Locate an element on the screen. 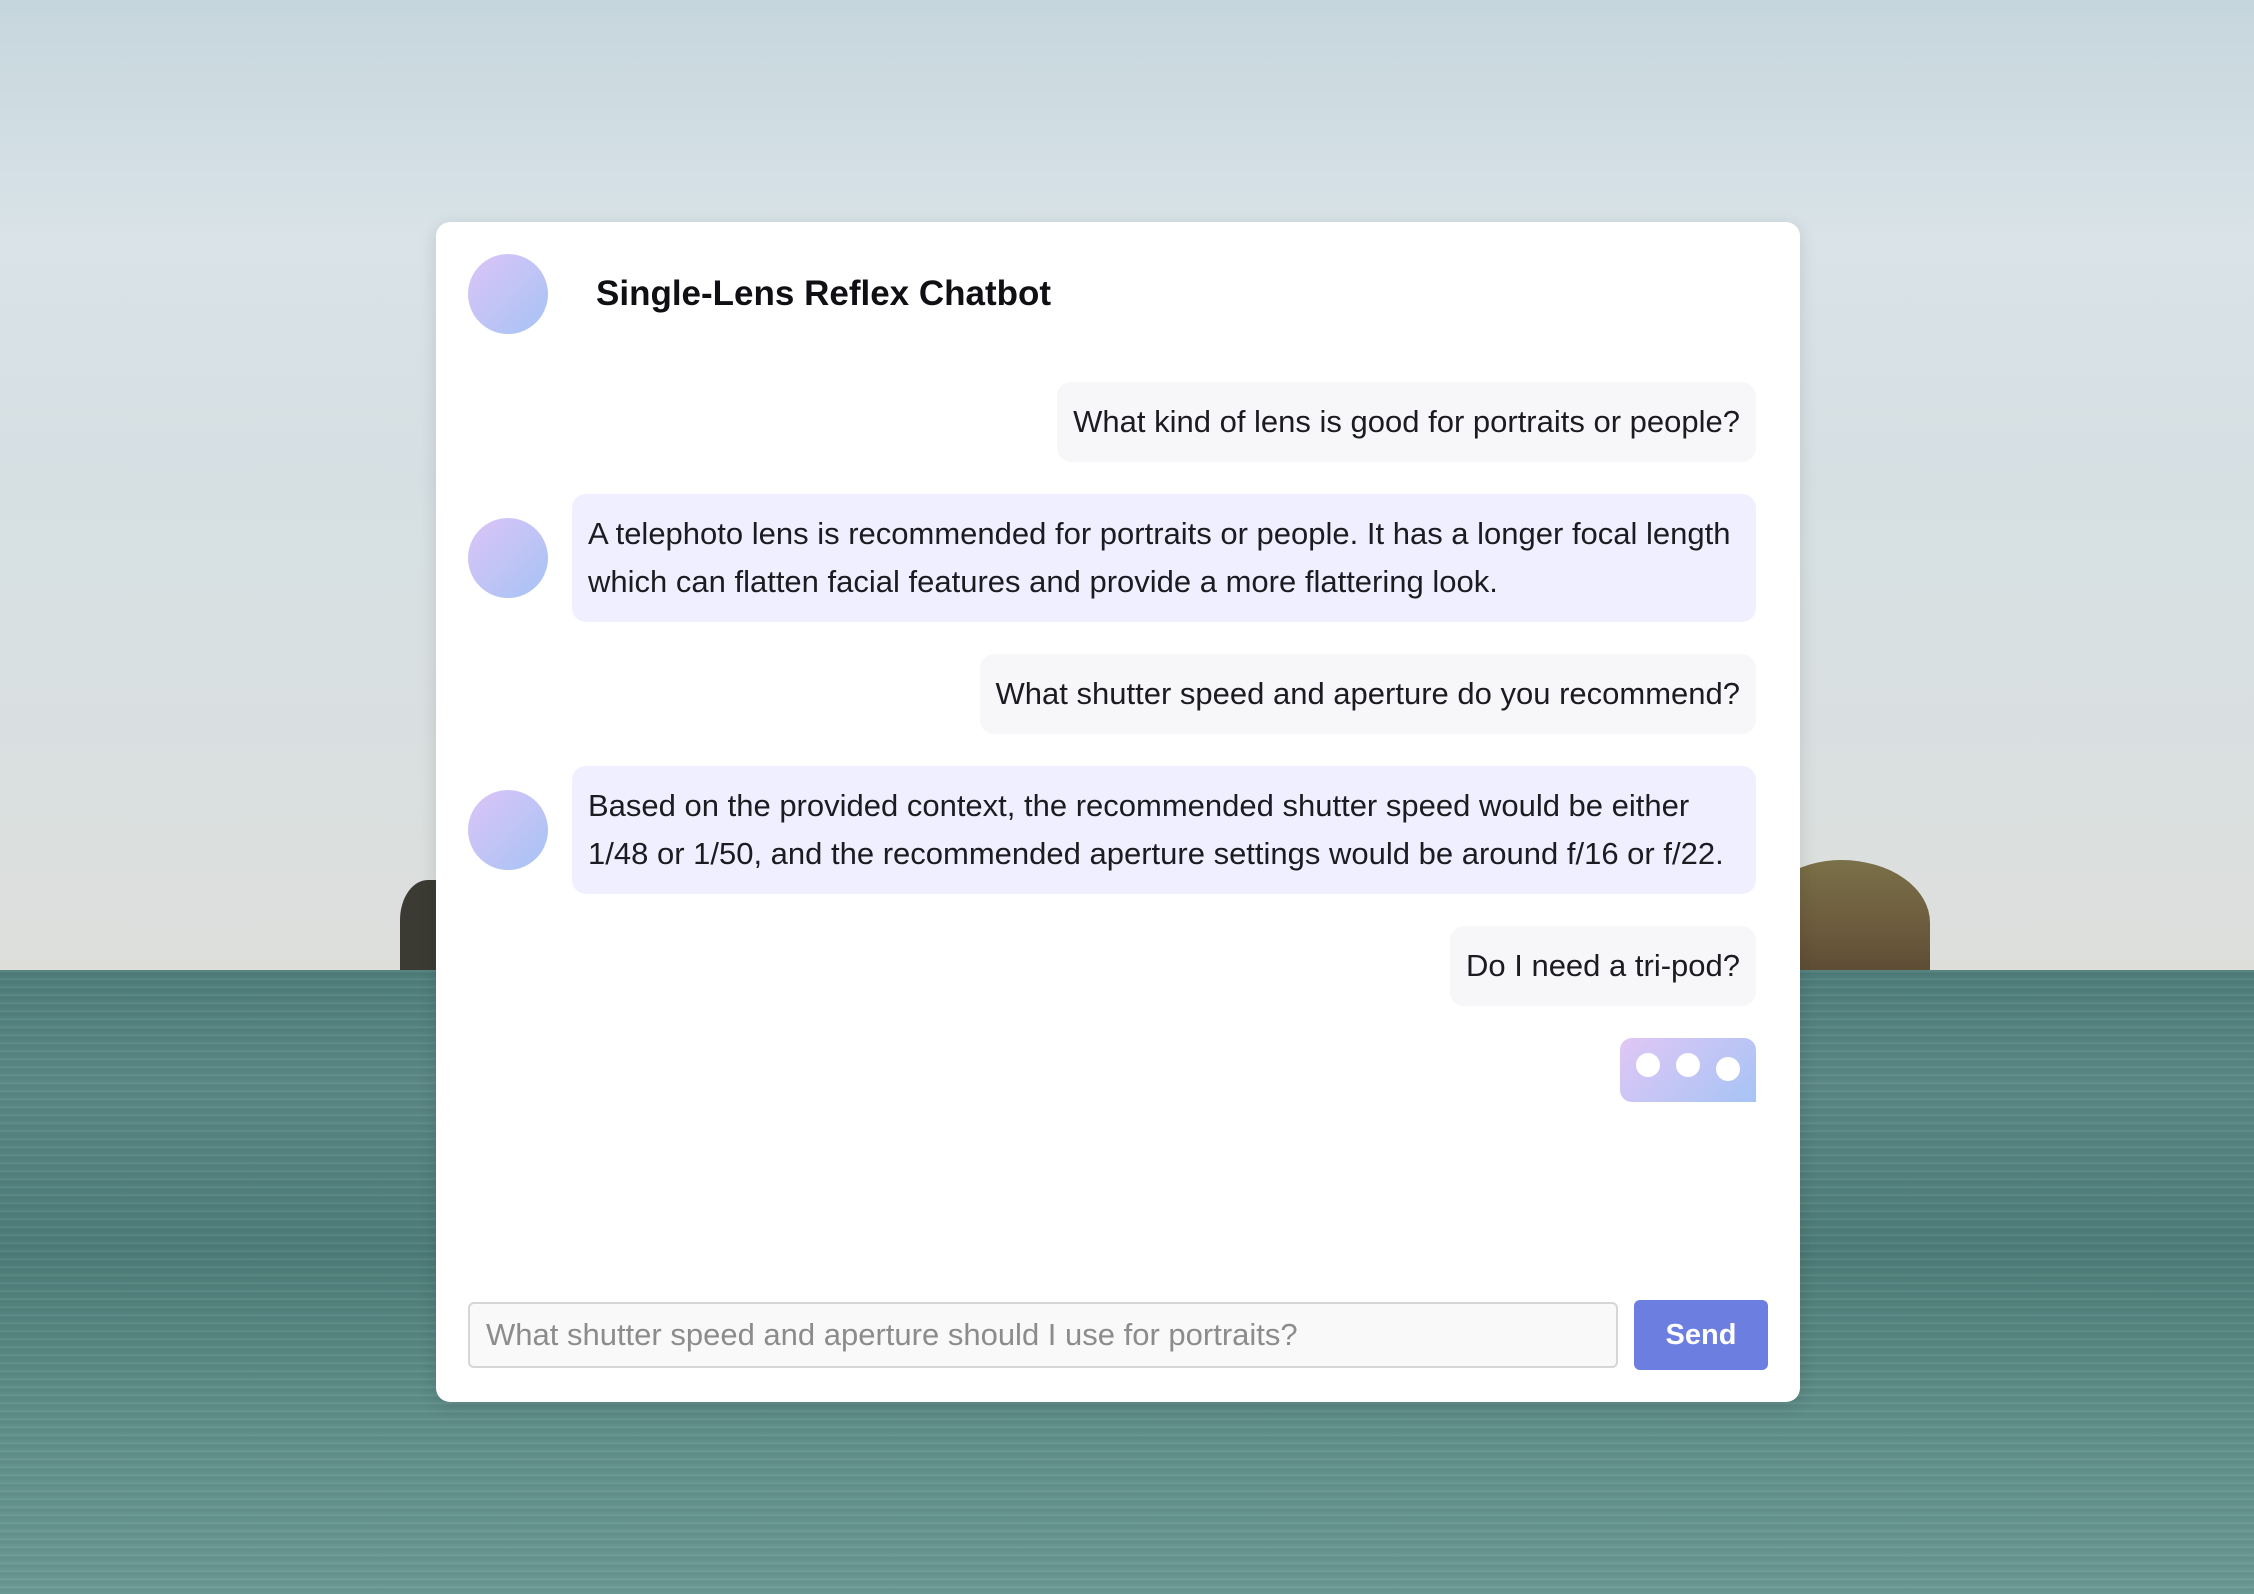  user-message: Do I need a tri-pod? is located at coordinates (1112, 966).